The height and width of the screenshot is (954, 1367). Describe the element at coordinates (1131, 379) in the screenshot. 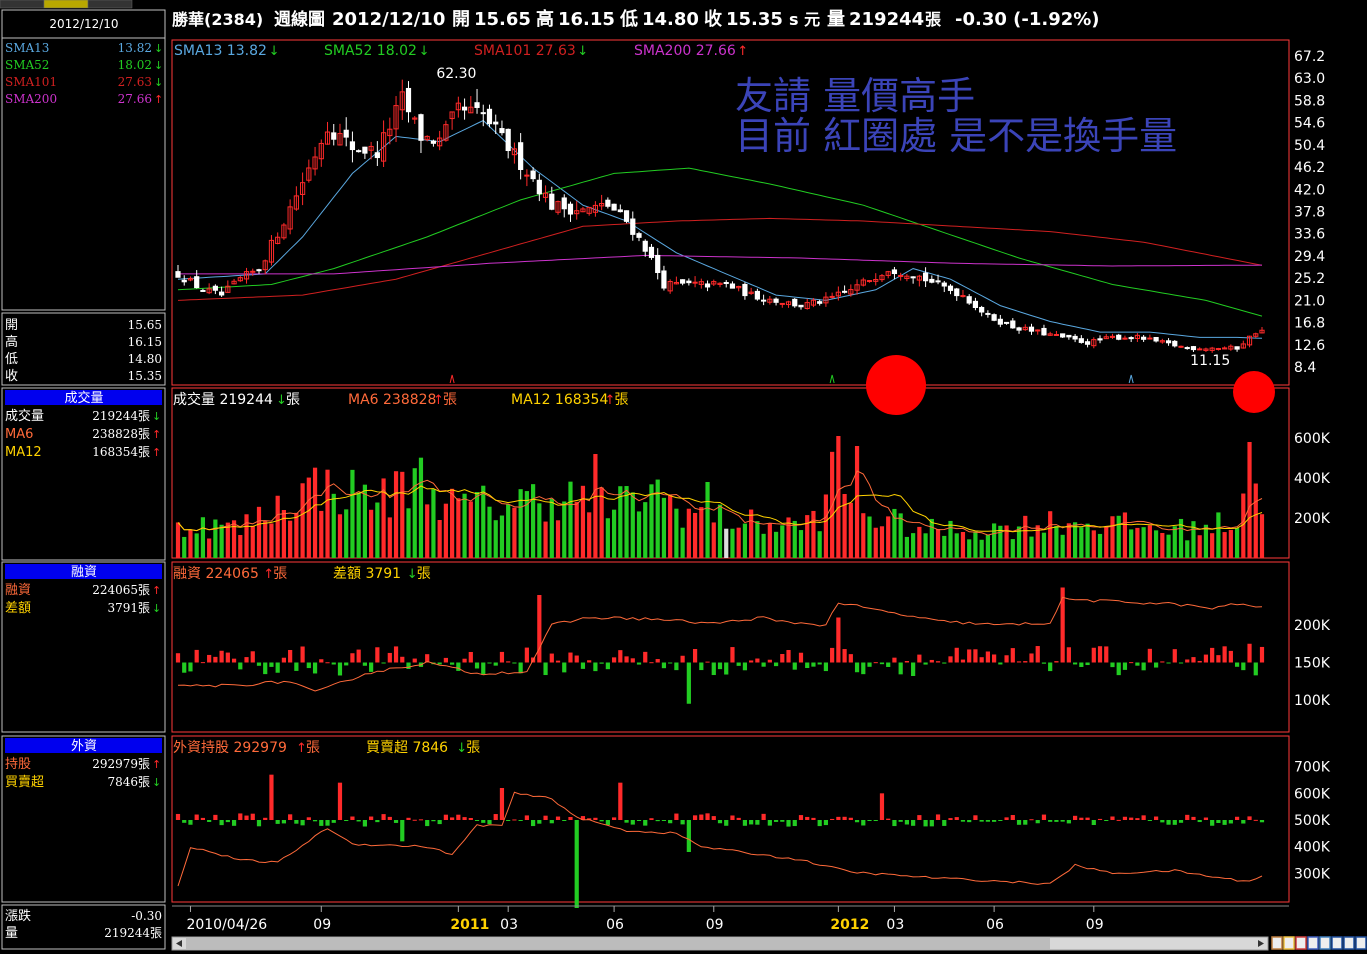

I see `signal-marker` at that location.